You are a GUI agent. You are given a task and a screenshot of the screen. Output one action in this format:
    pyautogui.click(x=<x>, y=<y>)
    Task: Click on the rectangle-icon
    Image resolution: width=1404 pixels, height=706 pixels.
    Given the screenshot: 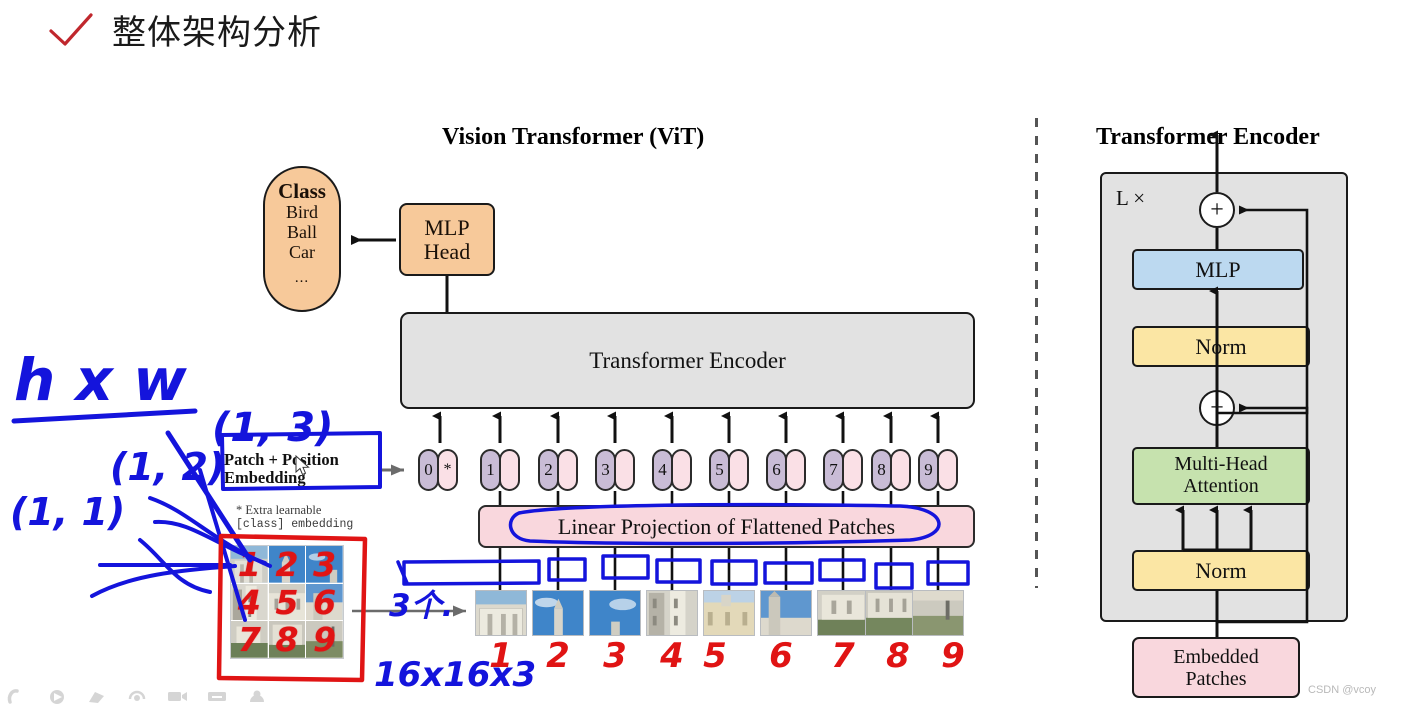 What is the action you would take?
    pyautogui.click(x=217, y=696)
    